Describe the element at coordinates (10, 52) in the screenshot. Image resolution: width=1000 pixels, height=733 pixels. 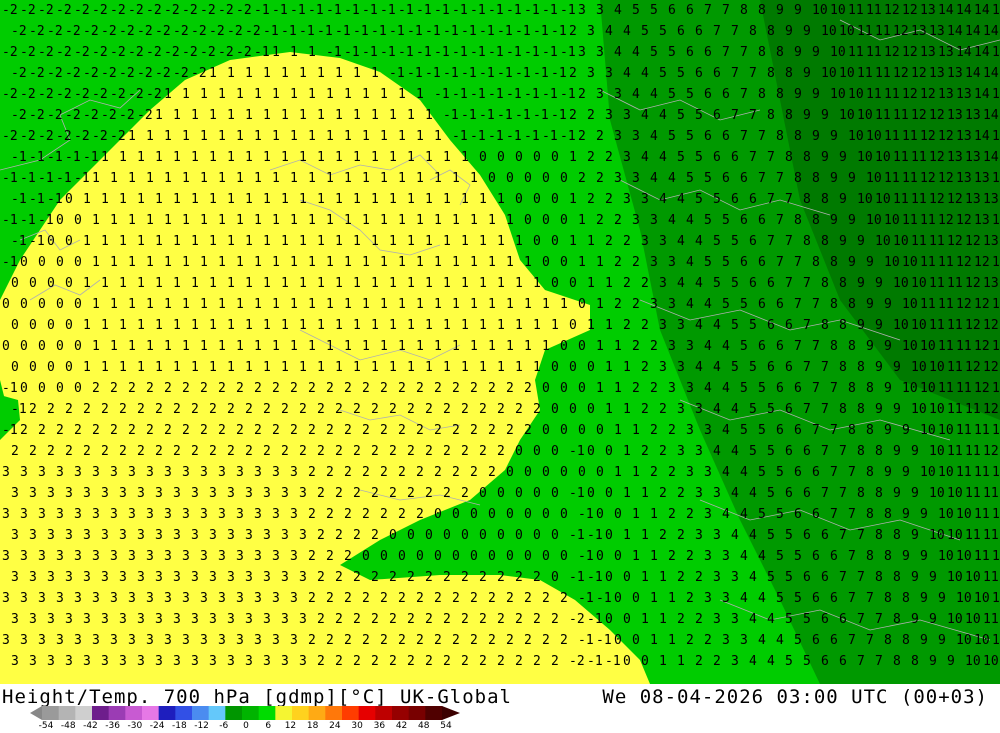
I see `contour-value-label: -2` at that location.